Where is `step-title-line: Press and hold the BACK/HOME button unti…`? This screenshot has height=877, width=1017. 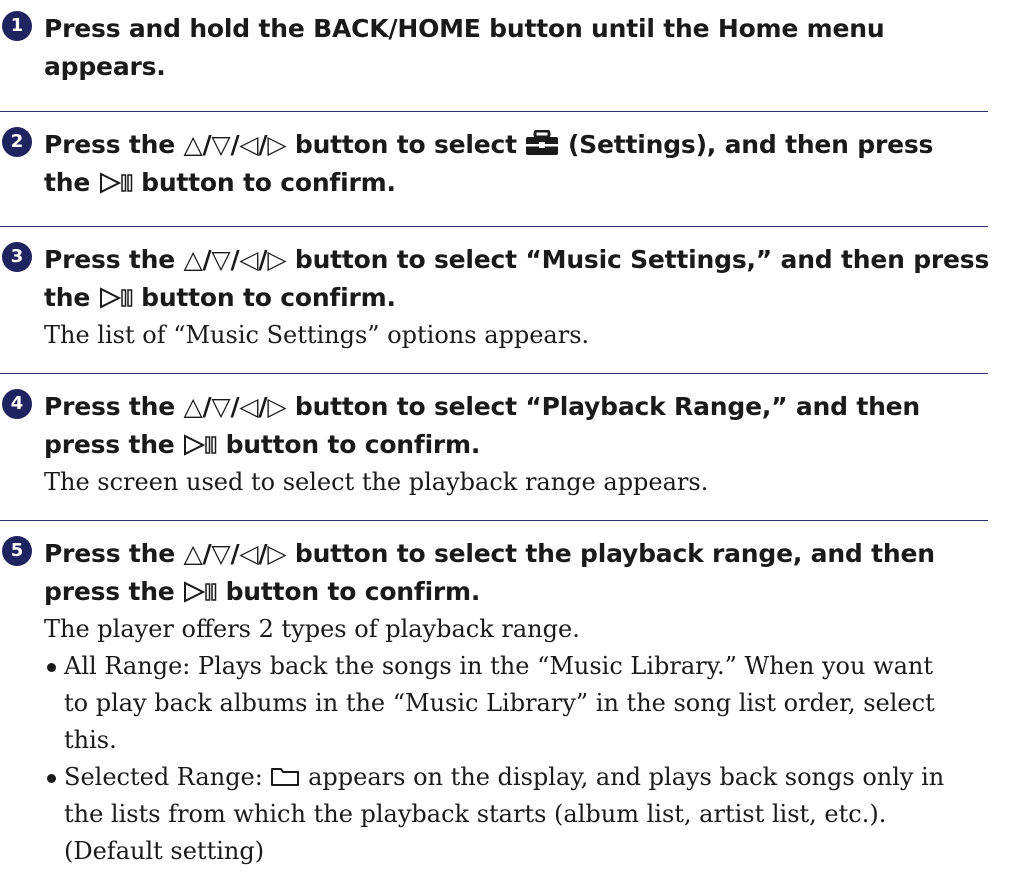 step-title-line: Press and hold the BACK/HOME button unti… is located at coordinates (464, 28).